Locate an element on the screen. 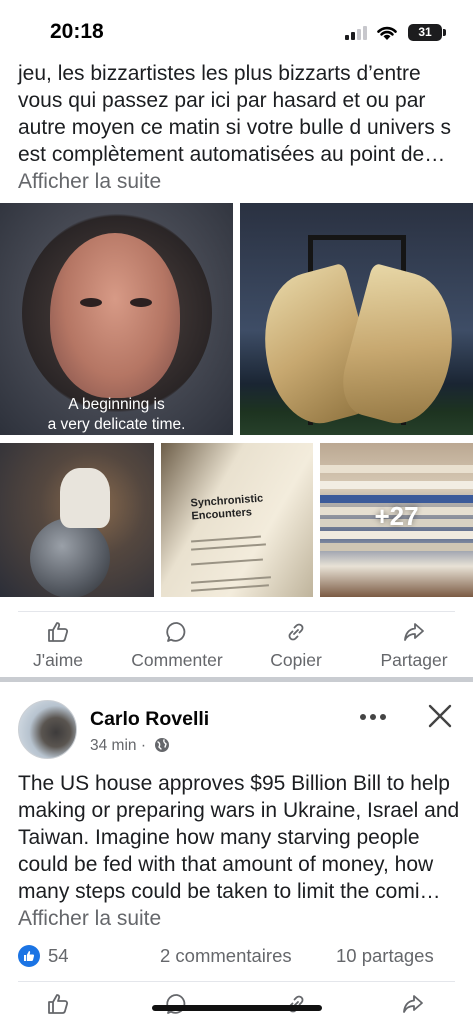 The height and width of the screenshot is (1023, 473). eye-right is located at coordinates (141, 302).